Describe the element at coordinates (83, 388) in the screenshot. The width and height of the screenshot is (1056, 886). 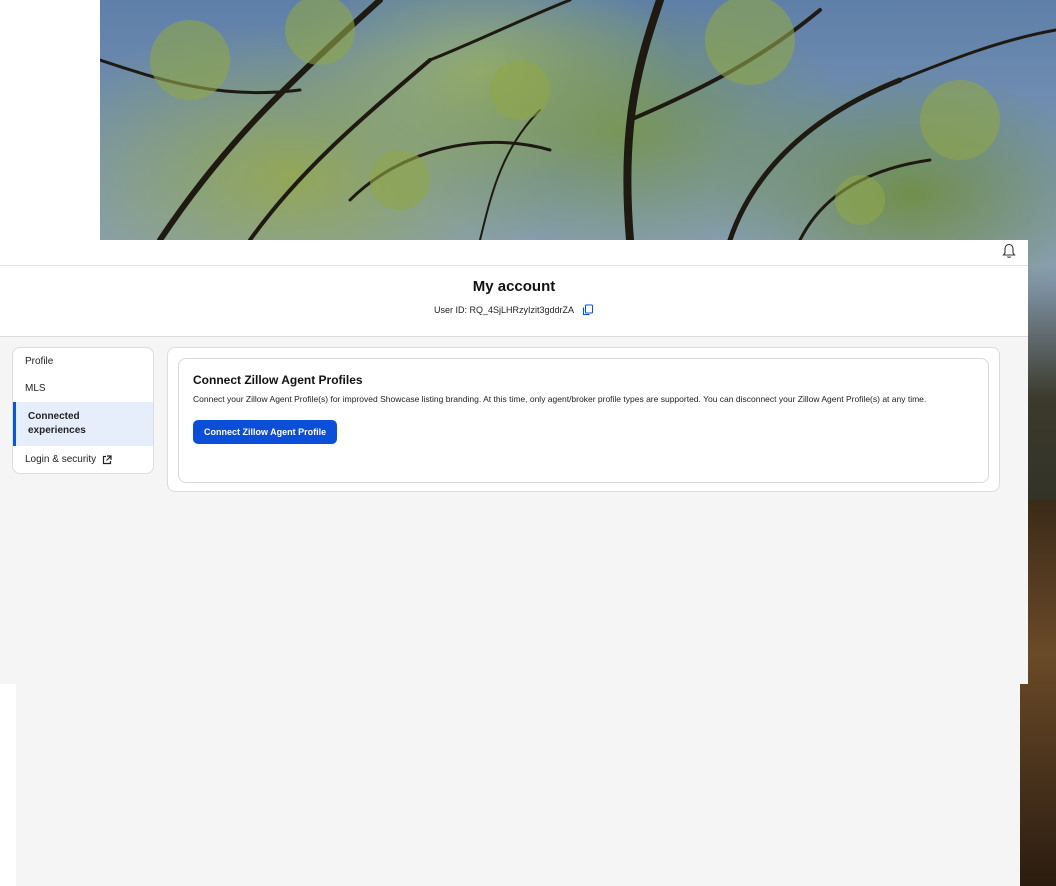
I see `sidebar-item-mls: MLS` at that location.